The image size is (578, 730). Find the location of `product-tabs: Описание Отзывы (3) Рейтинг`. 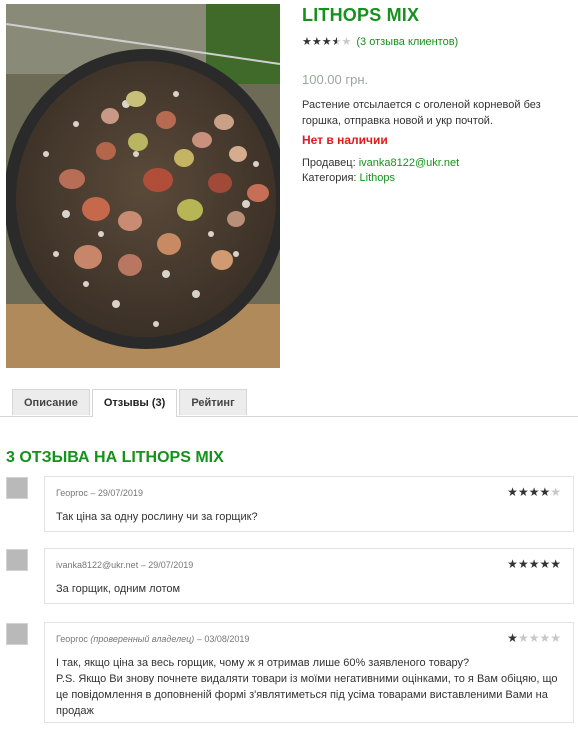

product-tabs: Описание Отзывы (3) Рейтинг is located at coordinates (130, 403).